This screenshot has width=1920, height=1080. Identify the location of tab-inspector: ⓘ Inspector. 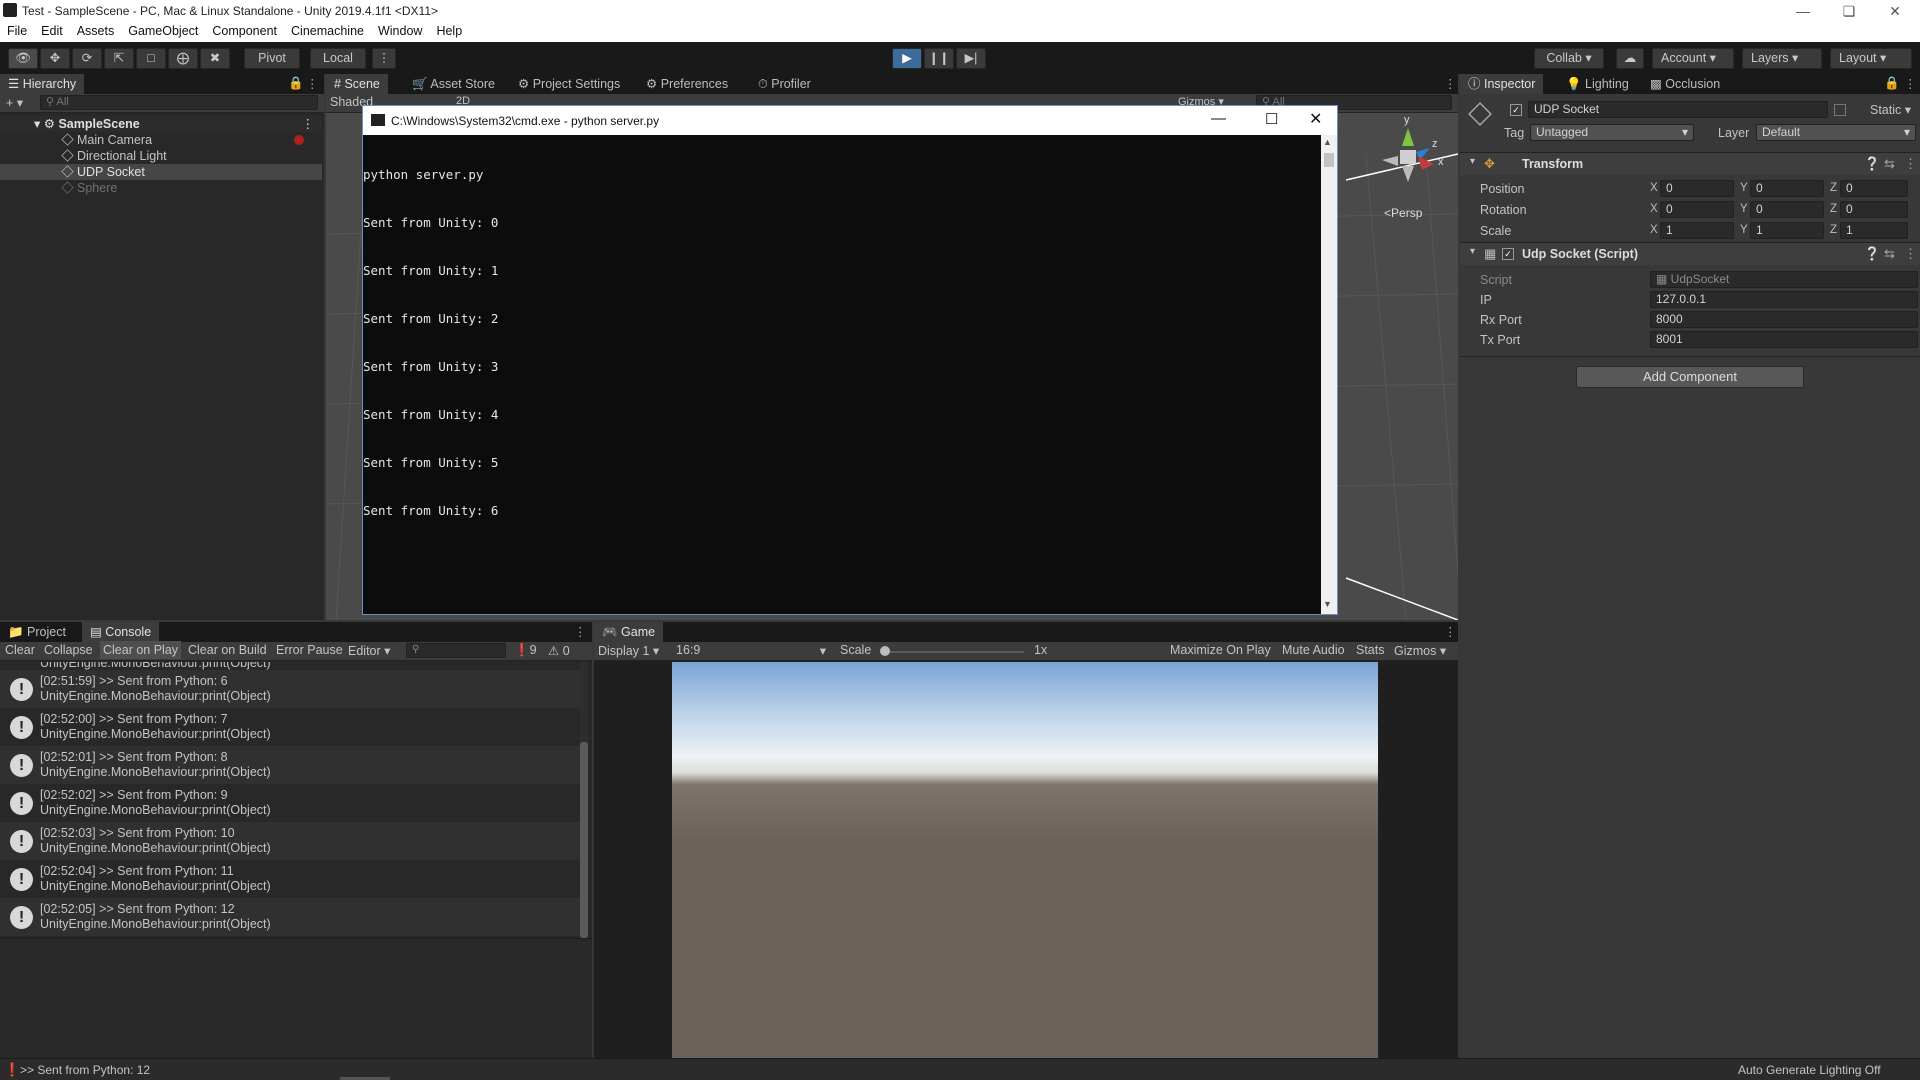
(1502, 84).